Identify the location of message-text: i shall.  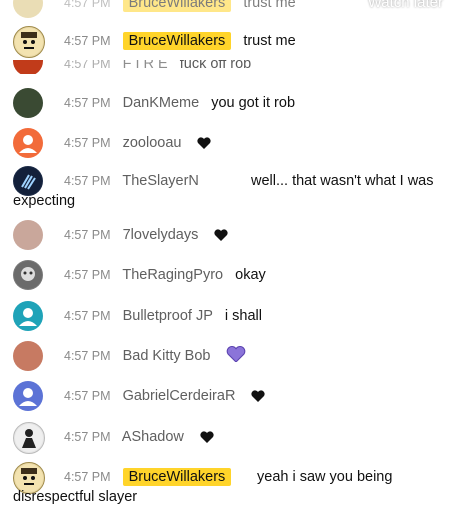
(243, 316).